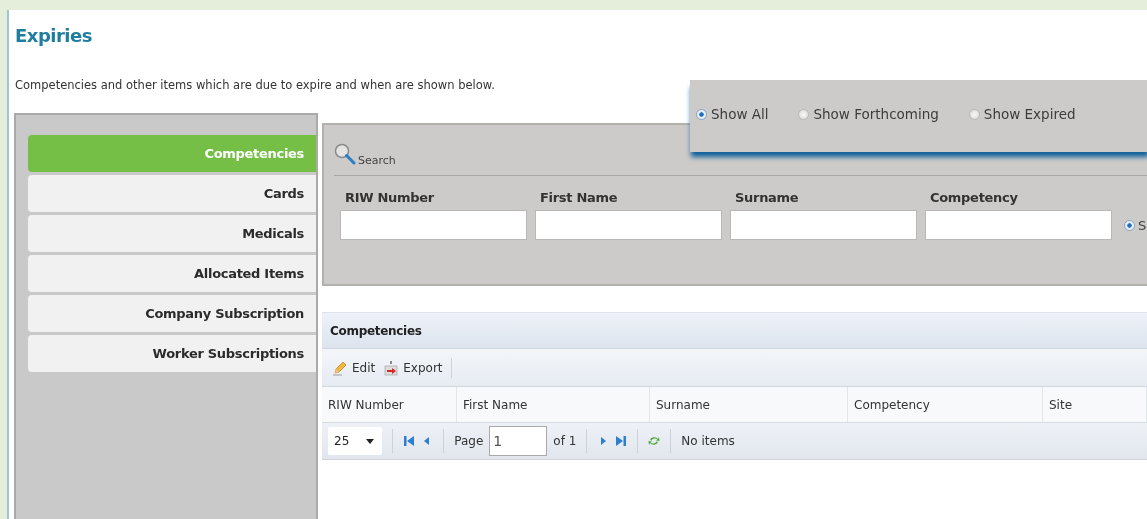 The width and height of the screenshot is (1147, 519). Describe the element at coordinates (654, 441) in the screenshot. I see `refresh-icon` at that location.